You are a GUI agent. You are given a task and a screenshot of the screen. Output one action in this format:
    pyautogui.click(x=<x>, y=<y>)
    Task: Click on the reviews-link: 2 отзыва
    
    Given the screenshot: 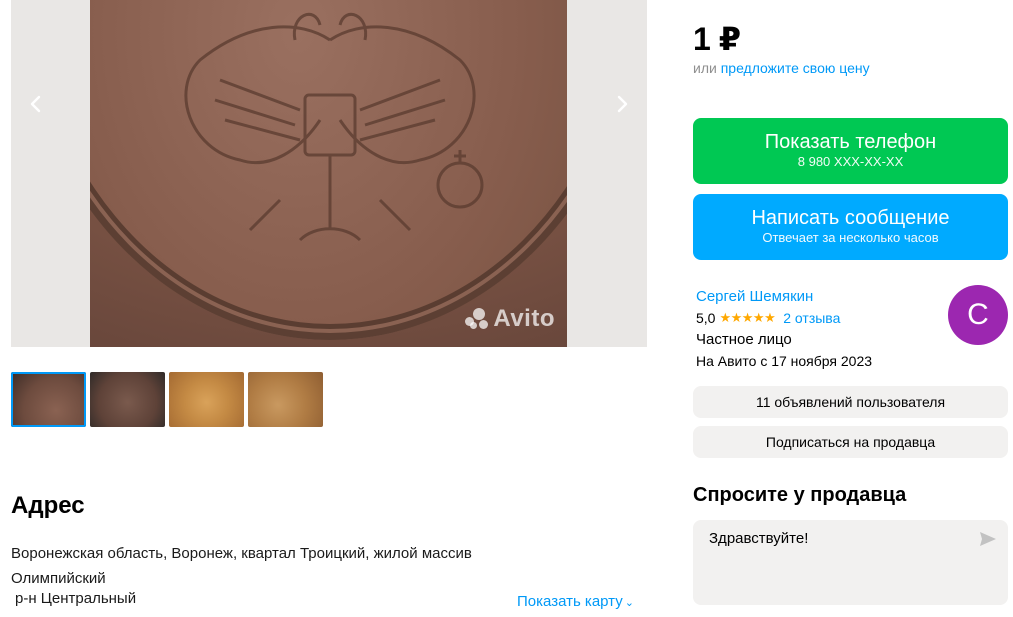 What is the action you would take?
    pyautogui.click(x=811, y=318)
    